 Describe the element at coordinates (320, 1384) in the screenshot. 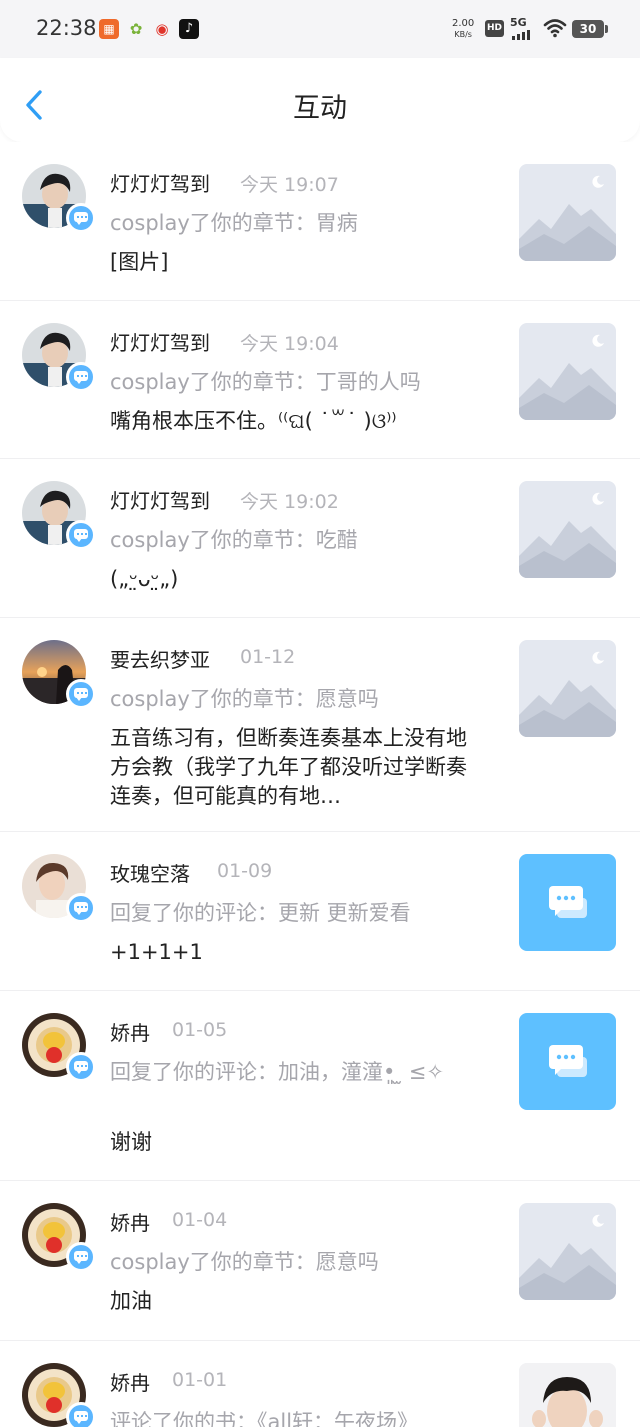

I see `list-item: 娇冉 01-01 评论了你的书：《all轩：午夜场》` at that location.